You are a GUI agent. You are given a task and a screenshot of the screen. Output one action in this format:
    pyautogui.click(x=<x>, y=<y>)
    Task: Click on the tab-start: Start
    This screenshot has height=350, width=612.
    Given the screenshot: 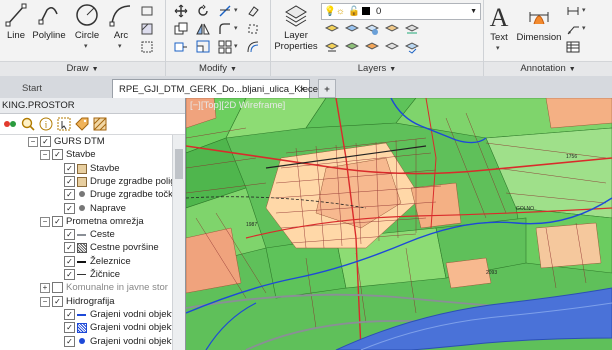 What is the action you would take?
    pyautogui.click(x=32, y=88)
    